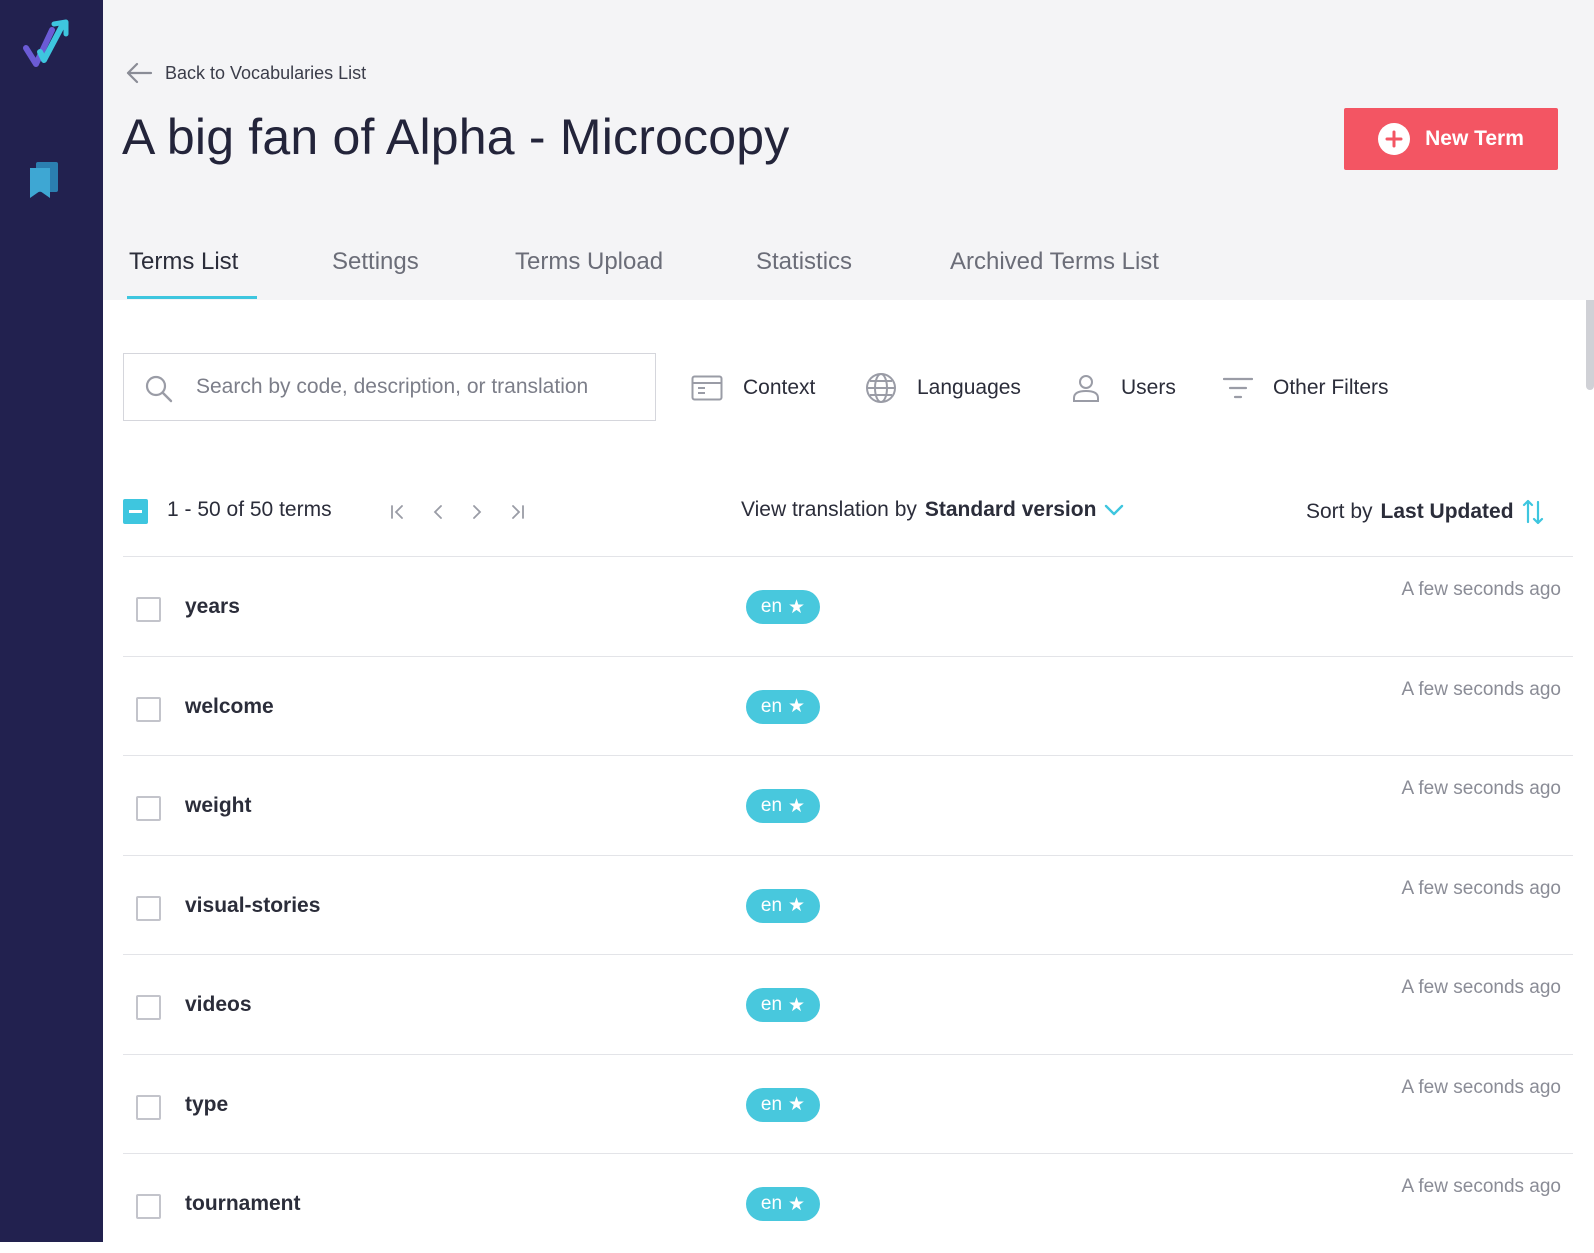 This screenshot has width=1594, height=1253. I want to click on prev-page-icon, so click(438, 512).